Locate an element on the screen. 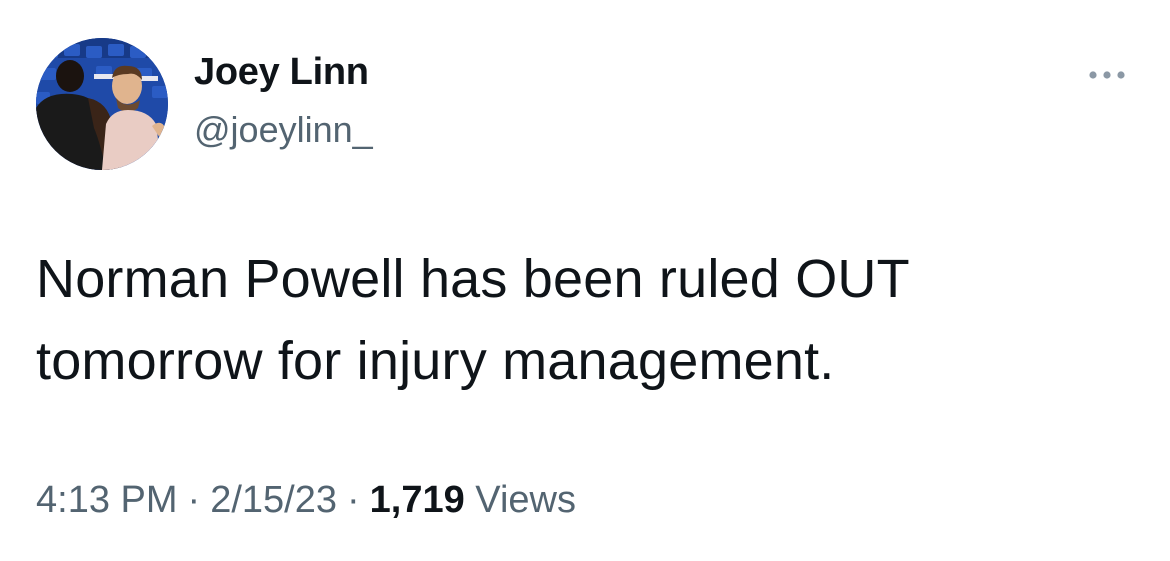 The width and height of the screenshot is (1170, 561). views-label: Views is located at coordinates (525, 500).